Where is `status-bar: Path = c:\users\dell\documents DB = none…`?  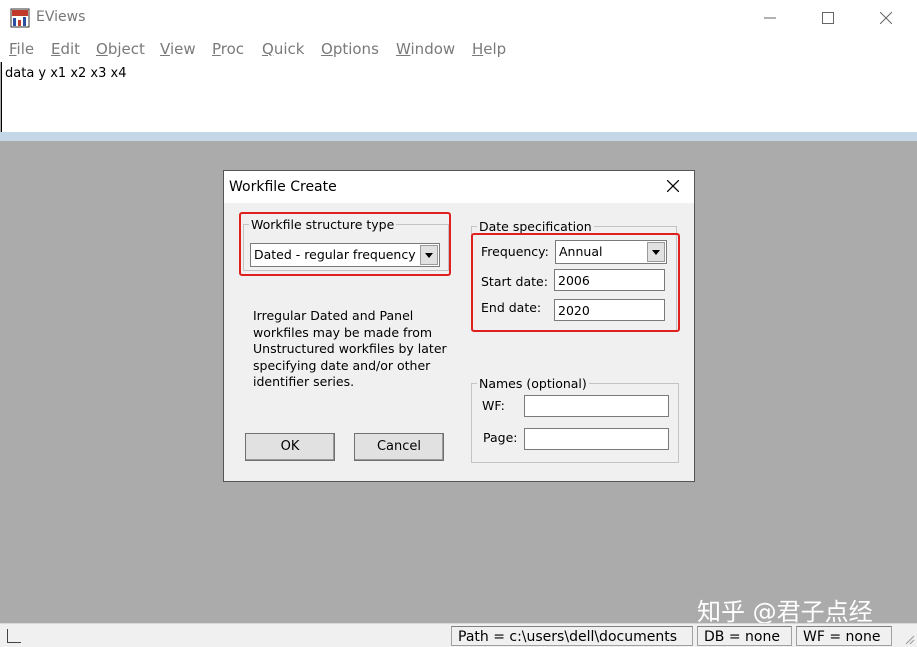 status-bar: Path = c:\users\dell\documents DB = none… is located at coordinates (458, 635).